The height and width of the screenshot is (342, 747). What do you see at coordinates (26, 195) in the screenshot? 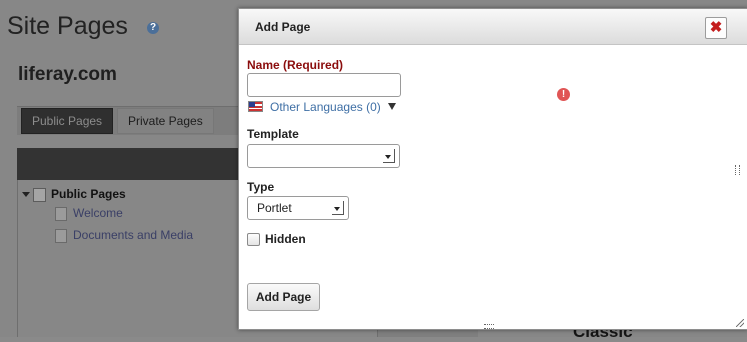
I see `expand-arrow-icon` at bounding box center [26, 195].